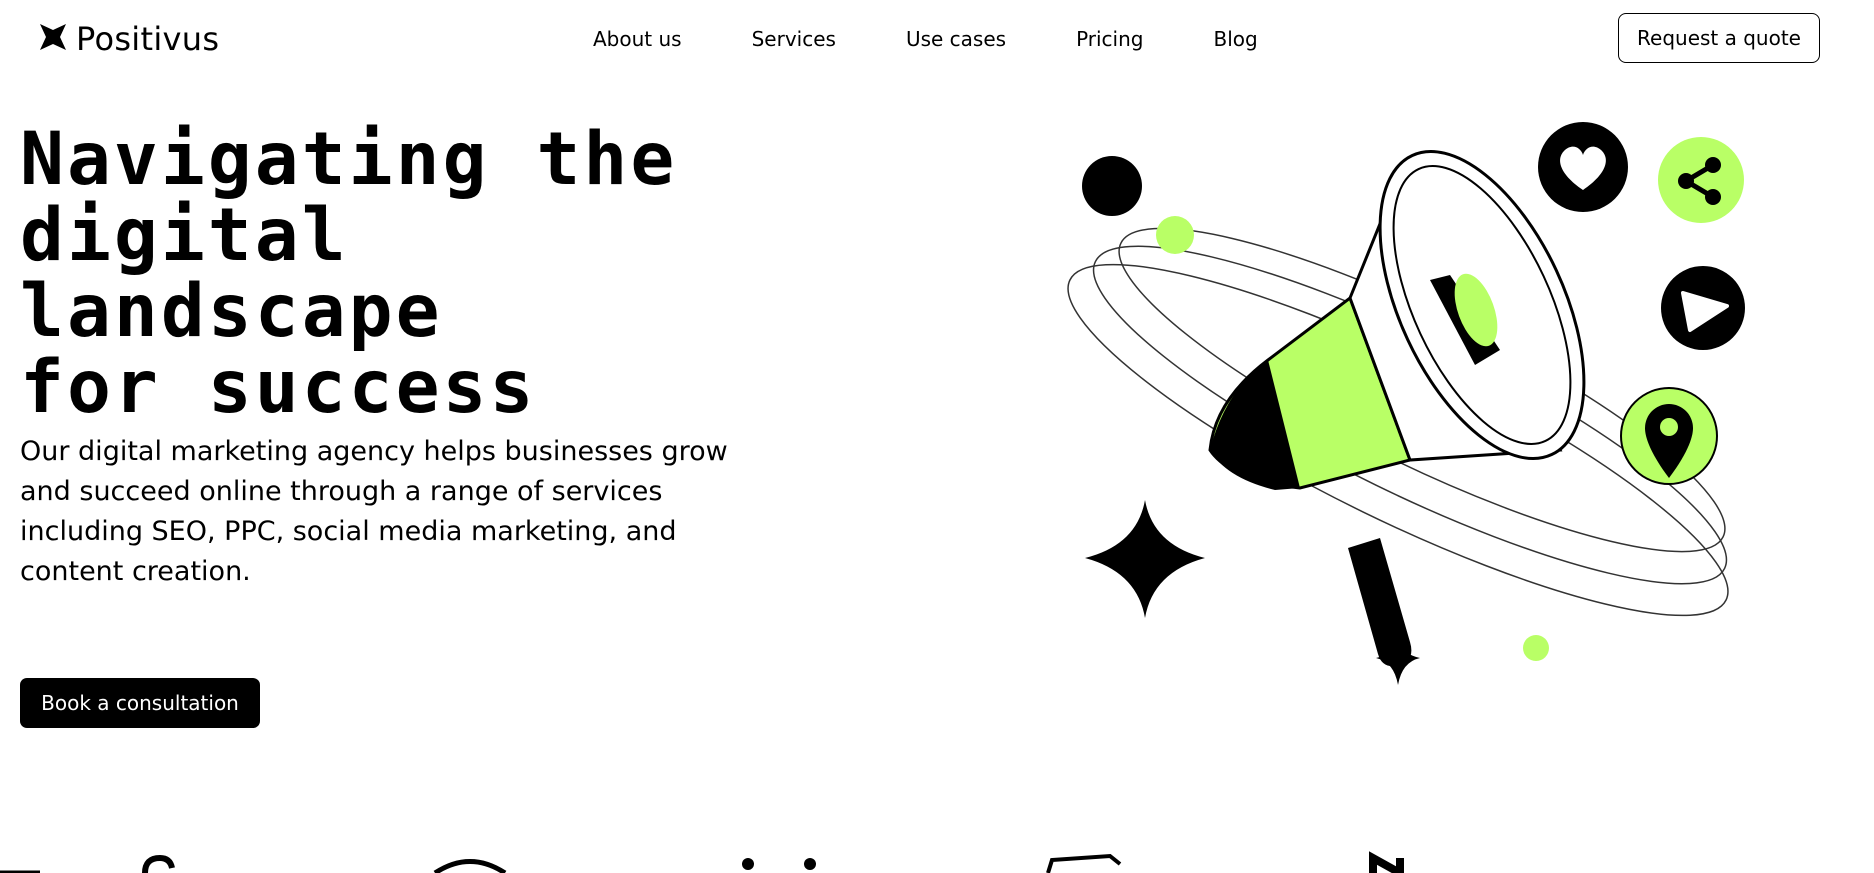 This screenshot has width=1874, height=873. Describe the element at coordinates (231, 273) in the screenshot. I see `hero-title-line-2: digital landscape` at that location.